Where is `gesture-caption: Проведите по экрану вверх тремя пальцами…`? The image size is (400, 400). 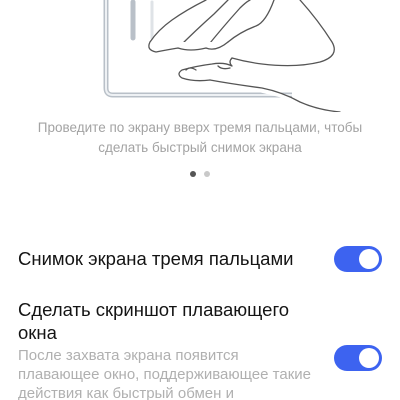 gesture-caption: Проведите по экрану вверх тремя пальцами… is located at coordinates (200, 137).